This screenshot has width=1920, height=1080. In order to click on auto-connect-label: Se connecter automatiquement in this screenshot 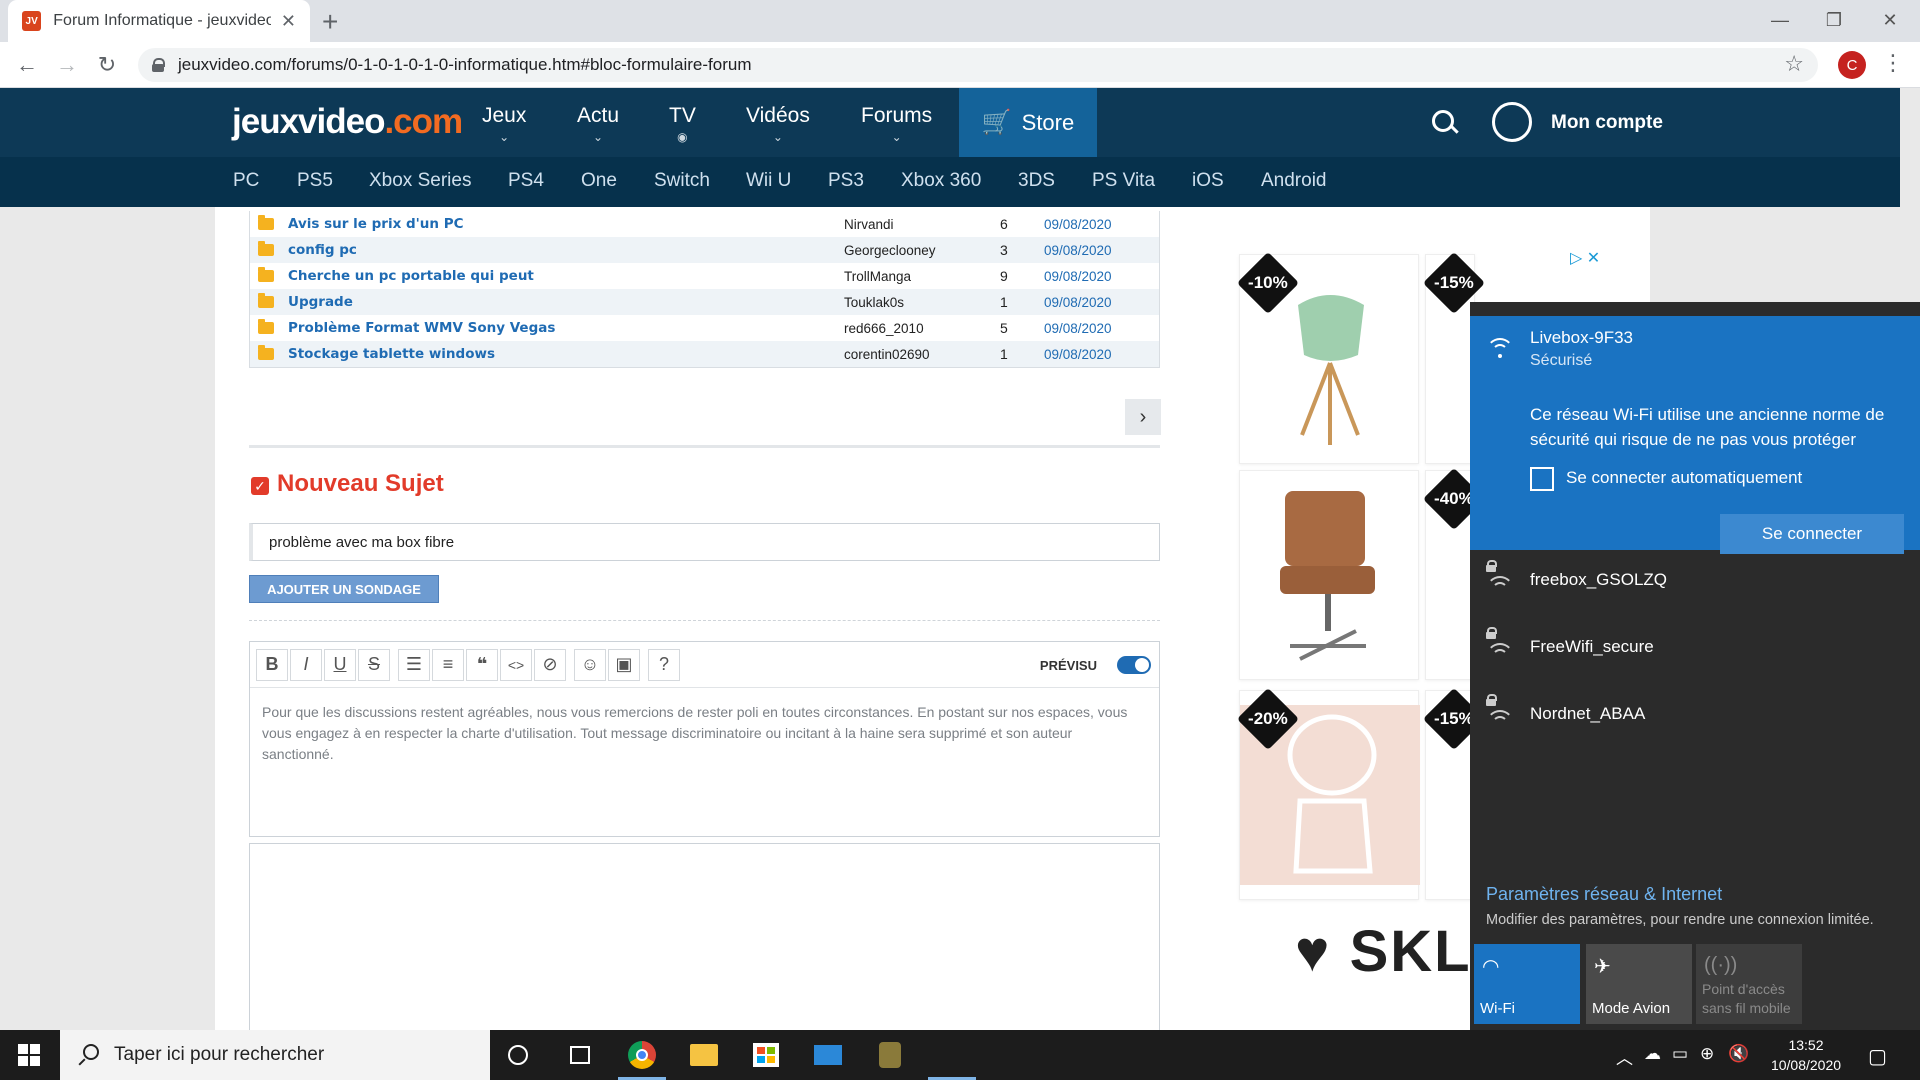, I will do `click(1684, 478)`.